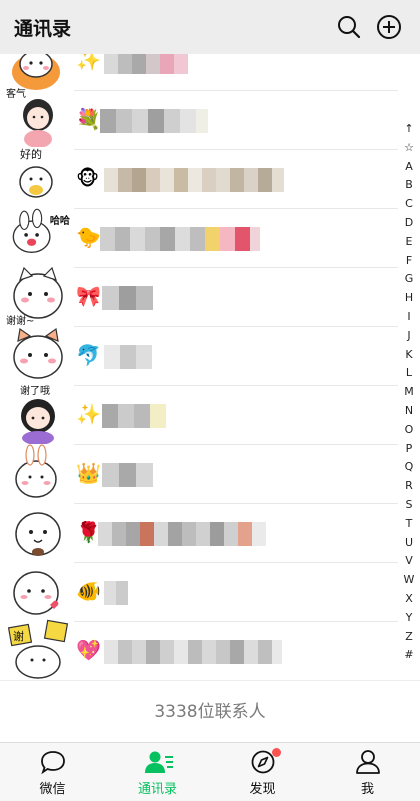  Describe the element at coordinates (38, 534) in the screenshot. I see `bun-avatar-icon` at that location.